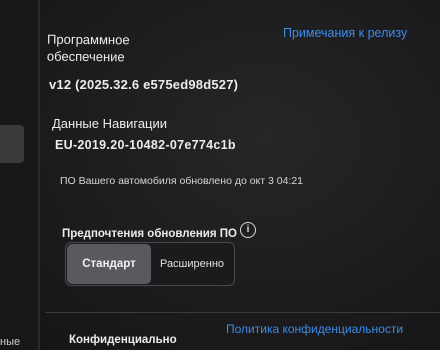 This screenshot has height=350, width=440. I want to click on sidebar-divider, so click(39, 175).